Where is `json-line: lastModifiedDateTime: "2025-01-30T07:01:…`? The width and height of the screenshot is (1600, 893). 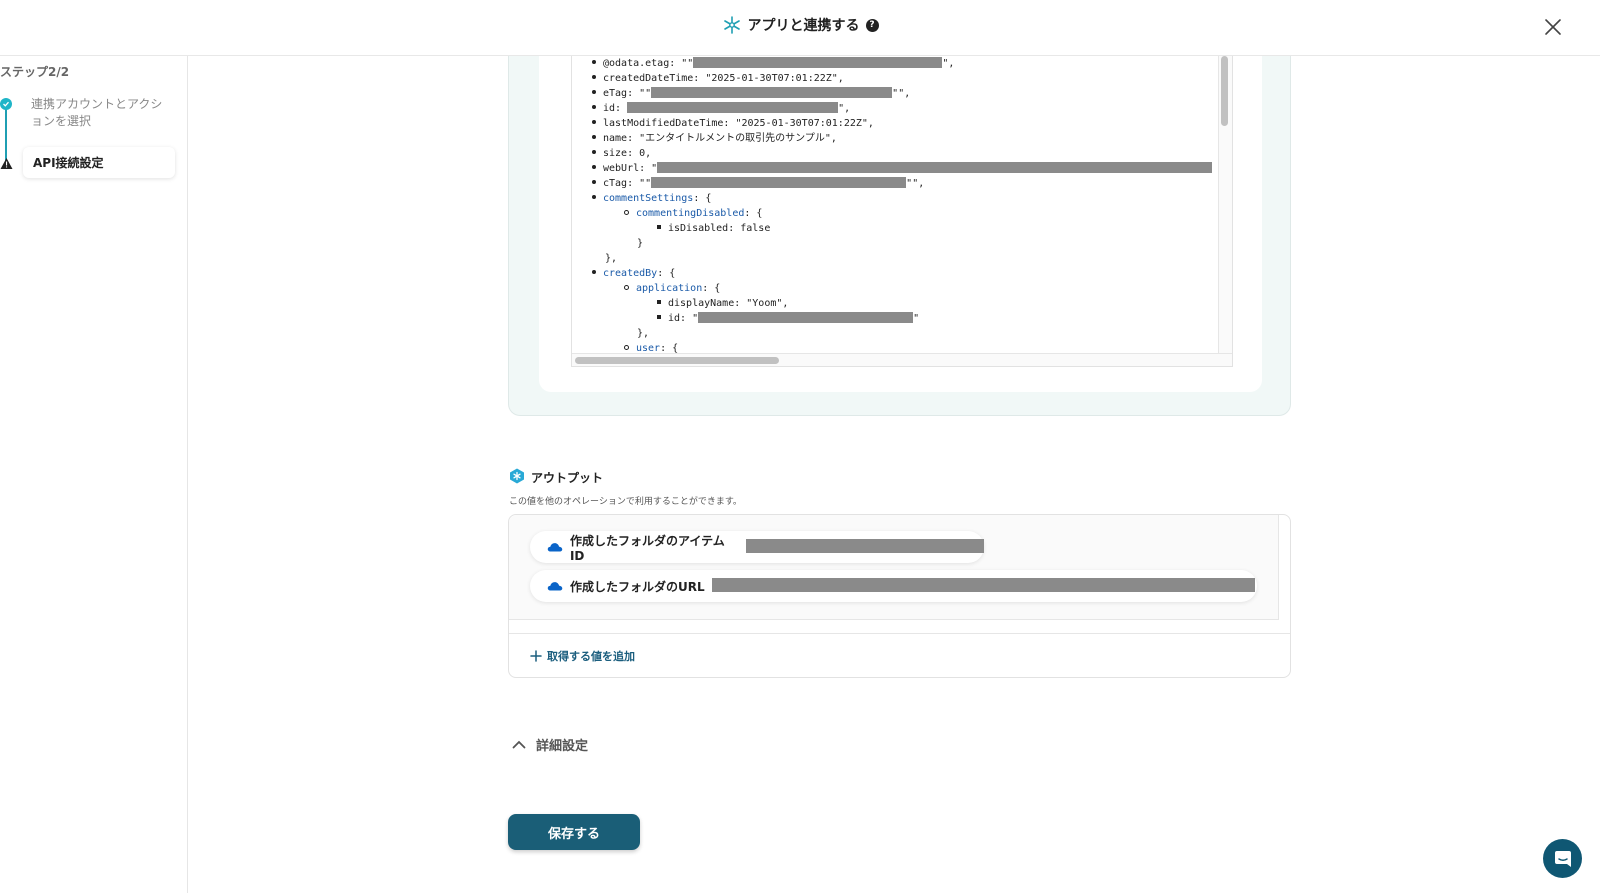
json-line: lastModifiedDateTime: "2025-01-30T07:01:… is located at coordinates (733, 123).